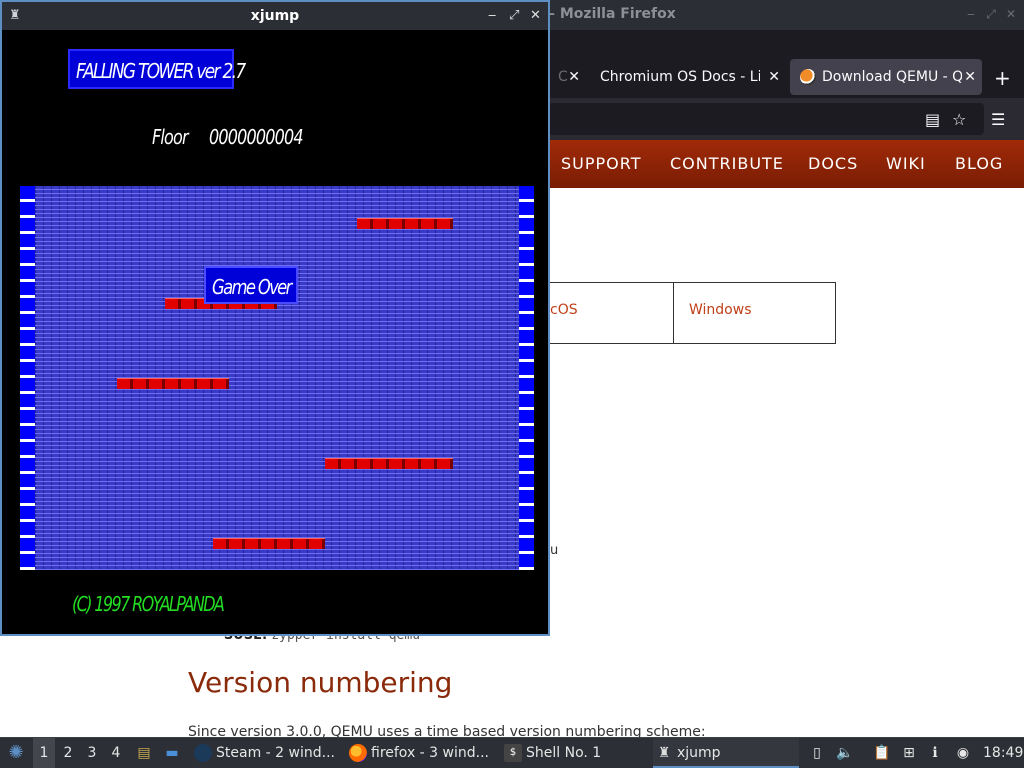 Image resolution: width=1024 pixels, height=768 pixels. What do you see at coordinates (991, 14) in the screenshot?
I see `firefox-maximize-icon: ⤢` at bounding box center [991, 14].